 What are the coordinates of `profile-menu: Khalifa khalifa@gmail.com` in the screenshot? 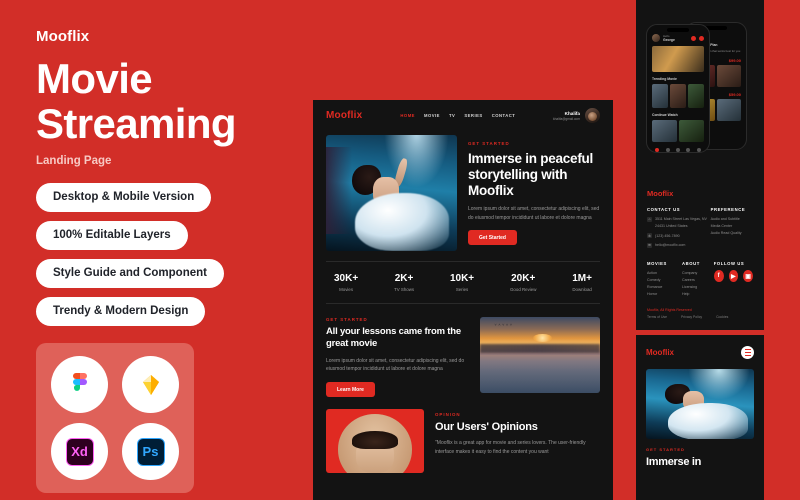 It's located at (576, 115).